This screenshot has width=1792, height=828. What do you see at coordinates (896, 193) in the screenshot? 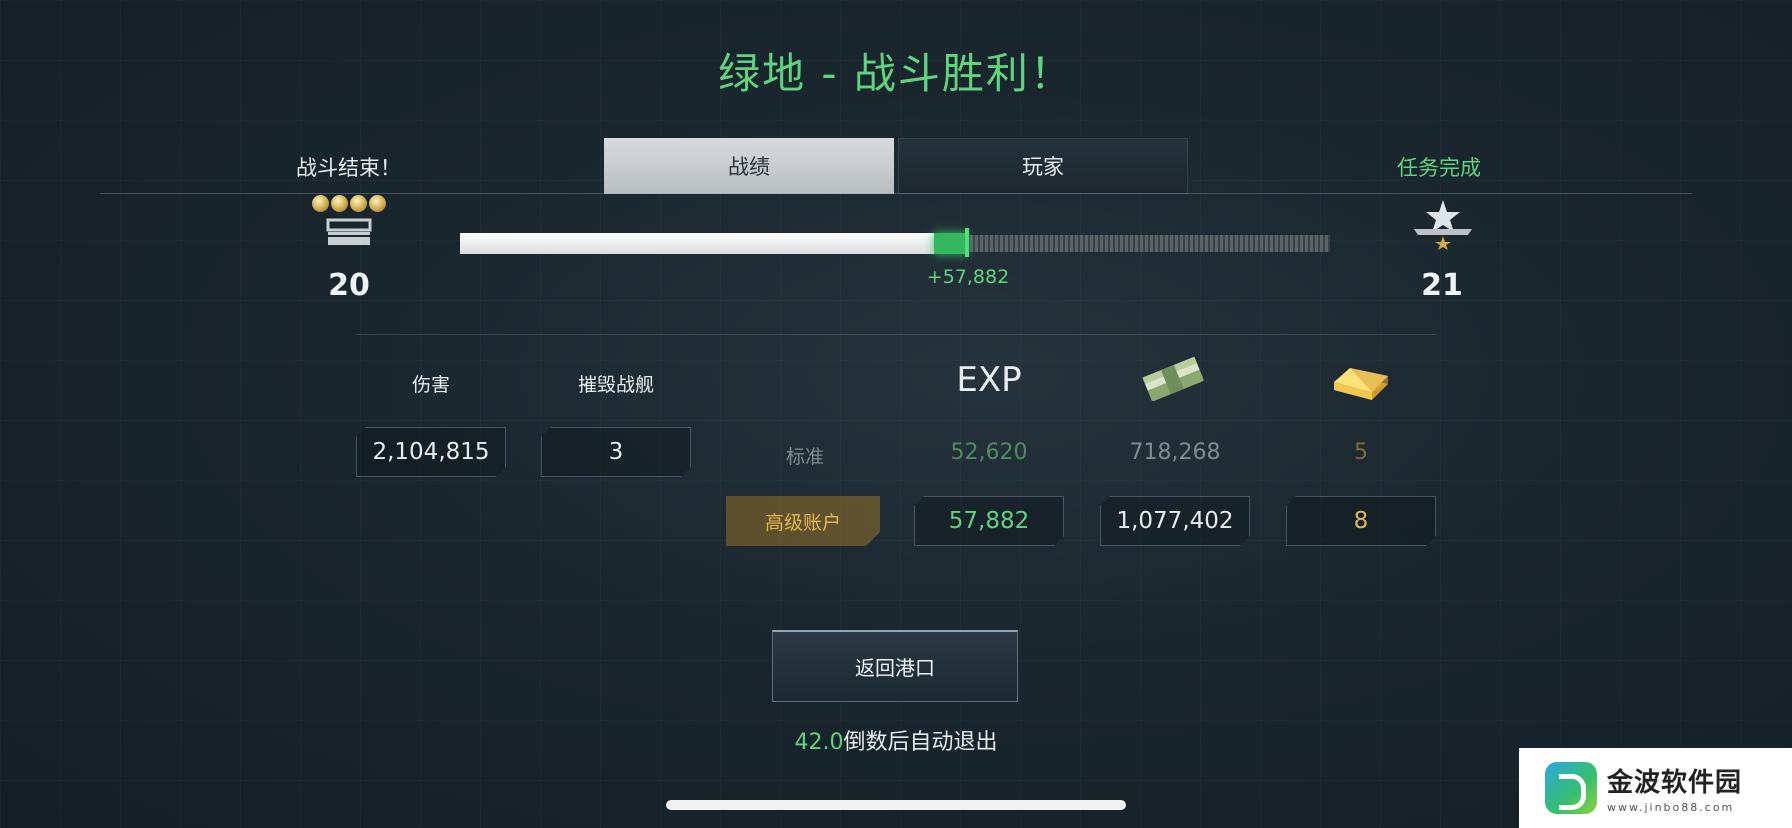
I see `divider-top` at bounding box center [896, 193].